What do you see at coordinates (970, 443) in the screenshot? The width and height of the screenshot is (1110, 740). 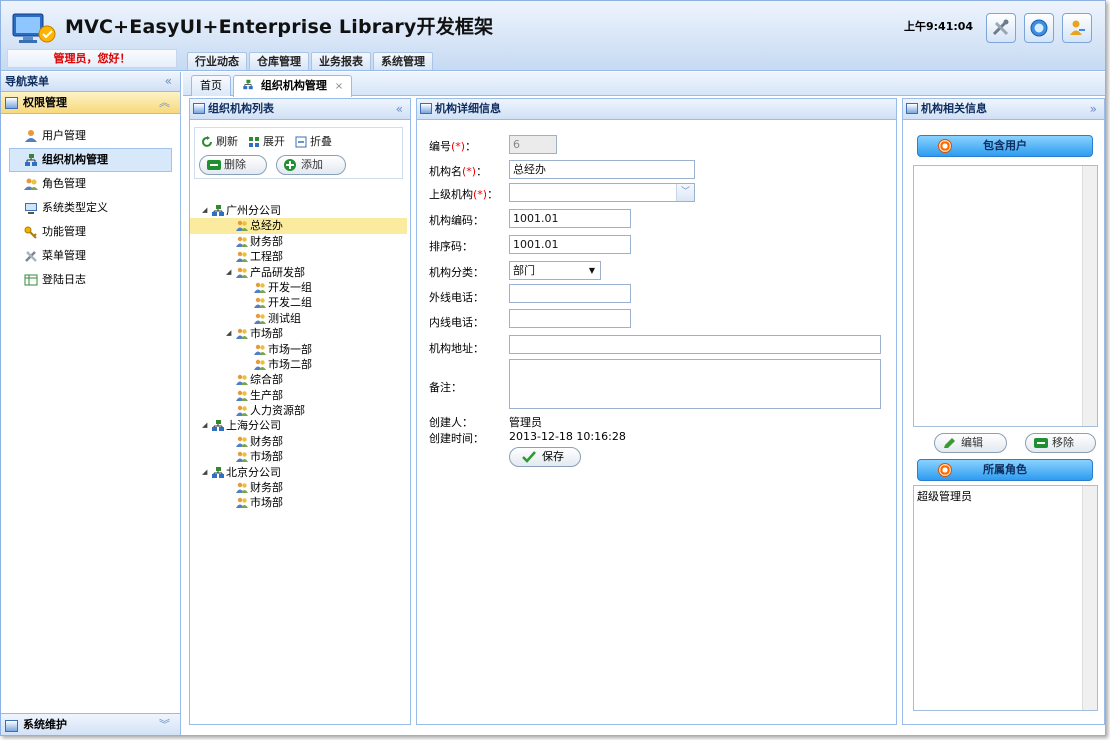 I see `edit-button: 编辑` at bounding box center [970, 443].